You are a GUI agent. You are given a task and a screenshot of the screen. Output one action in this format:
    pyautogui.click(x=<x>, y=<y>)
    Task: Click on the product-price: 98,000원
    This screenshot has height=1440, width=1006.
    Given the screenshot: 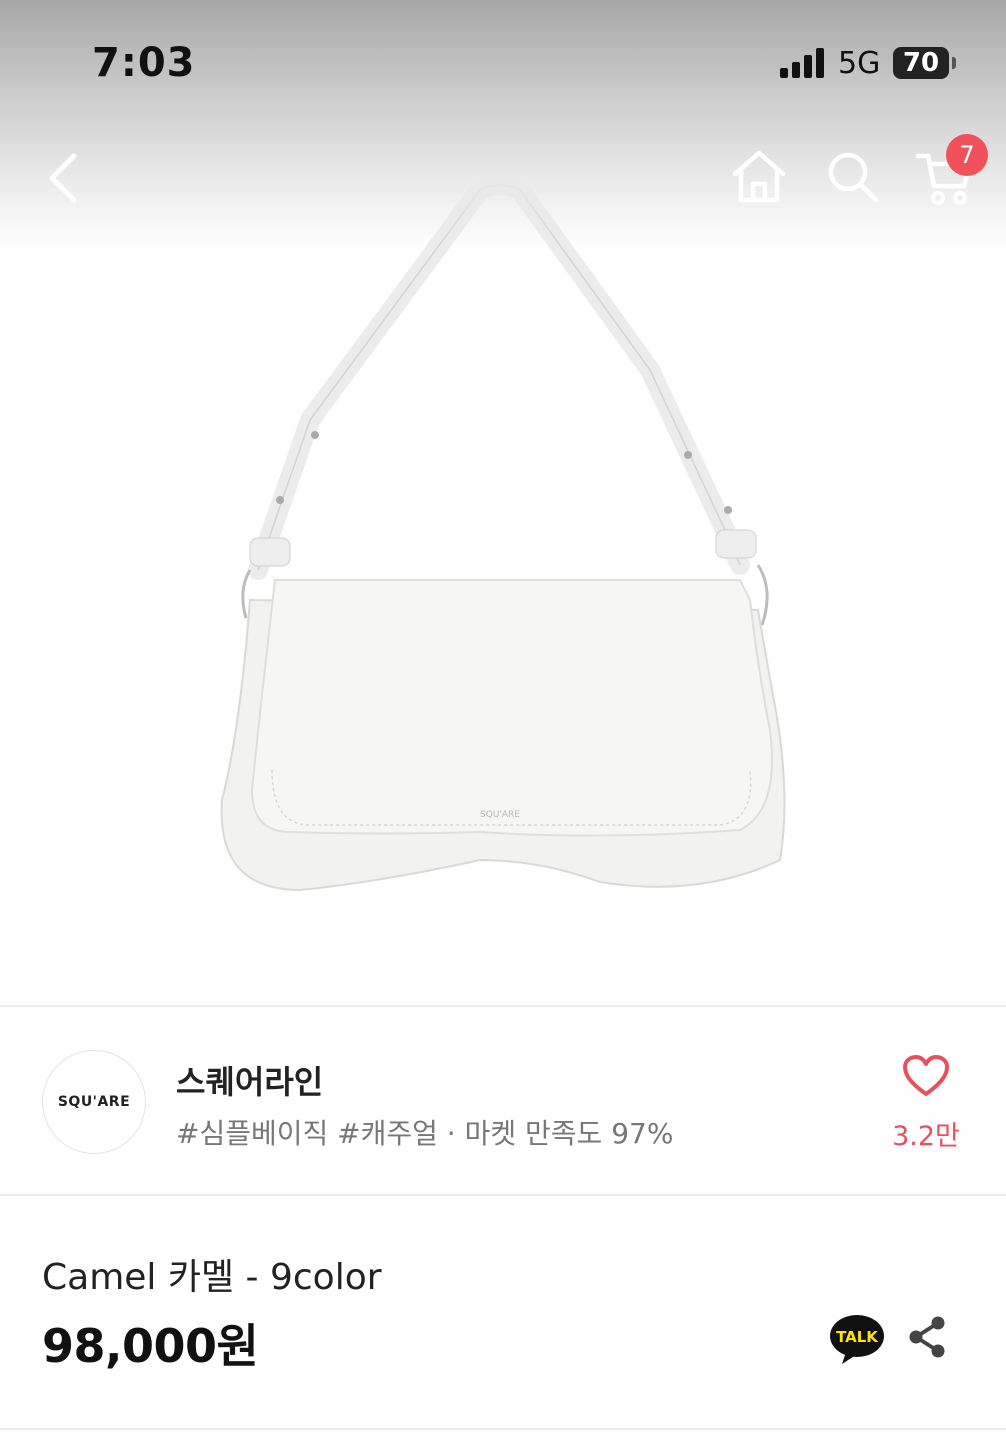 What is the action you would take?
    pyautogui.click(x=150, y=1346)
    